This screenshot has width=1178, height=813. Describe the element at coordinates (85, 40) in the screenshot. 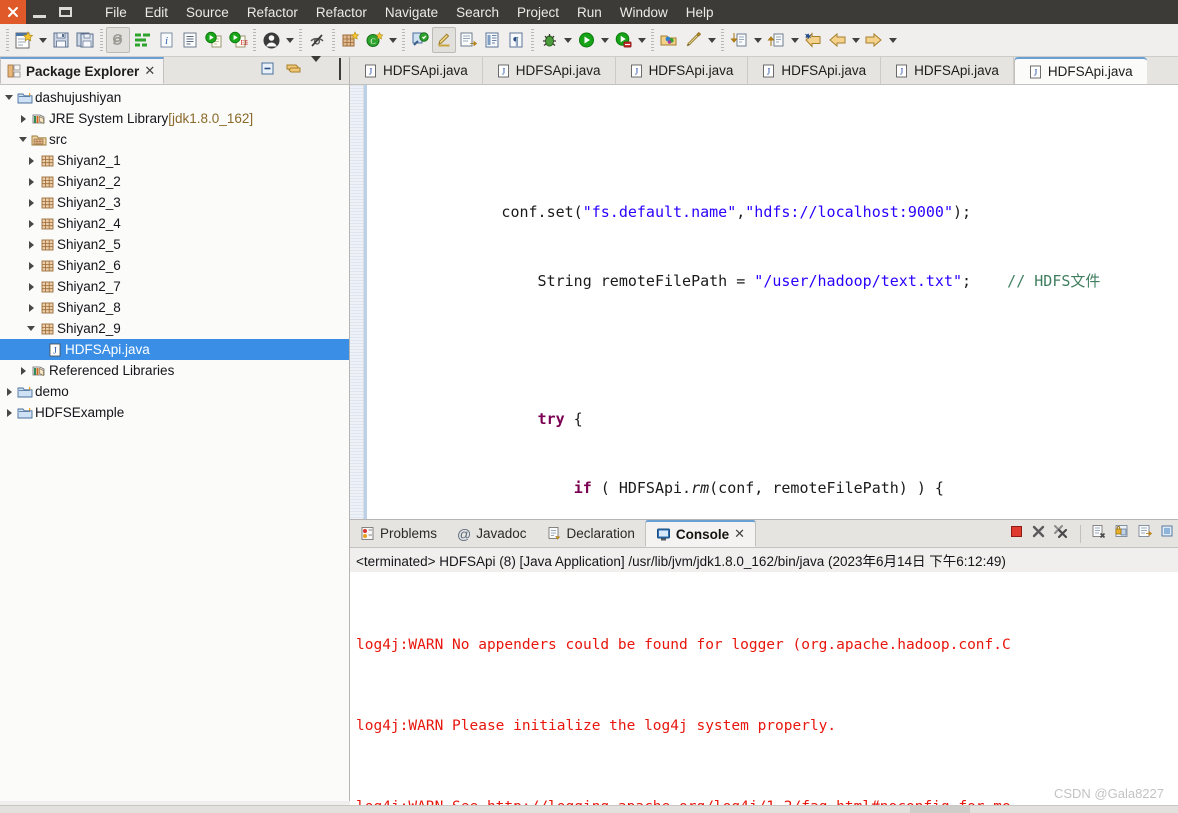

I see `save-all-button` at that location.